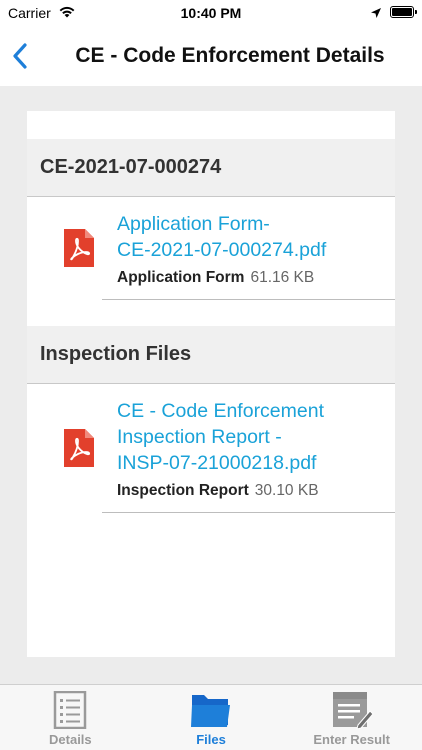 Image resolution: width=422 pixels, height=750 pixels. Describe the element at coordinates (403, 12) in the screenshot. I see `battery-icon` at that location.